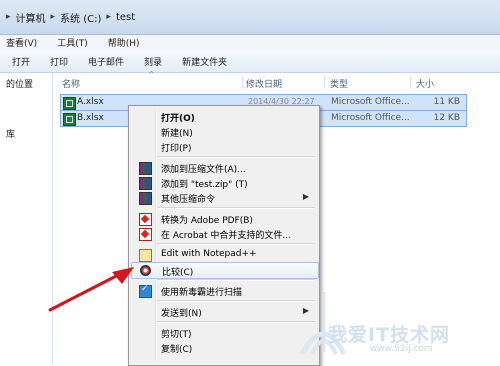 The height and width of the screenshot is (366, 500). What do you see at coordinates (90, 118) in the screenshot?
I see `file-name: B.xlsx` at bounding box center [90, 118].